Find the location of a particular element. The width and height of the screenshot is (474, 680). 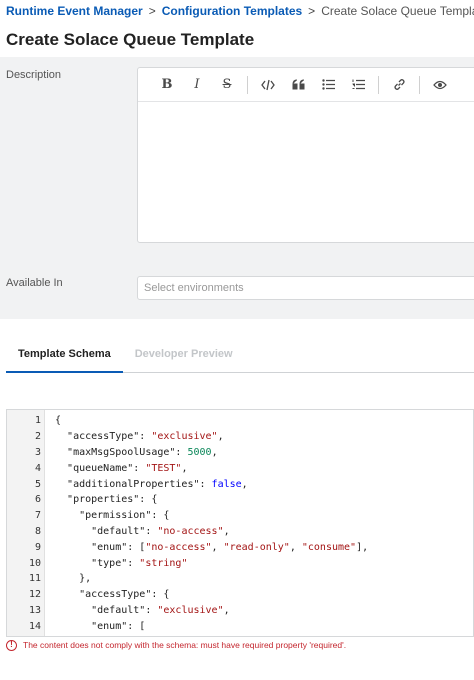

line-number: 3 is located at coordinates (37, 452).